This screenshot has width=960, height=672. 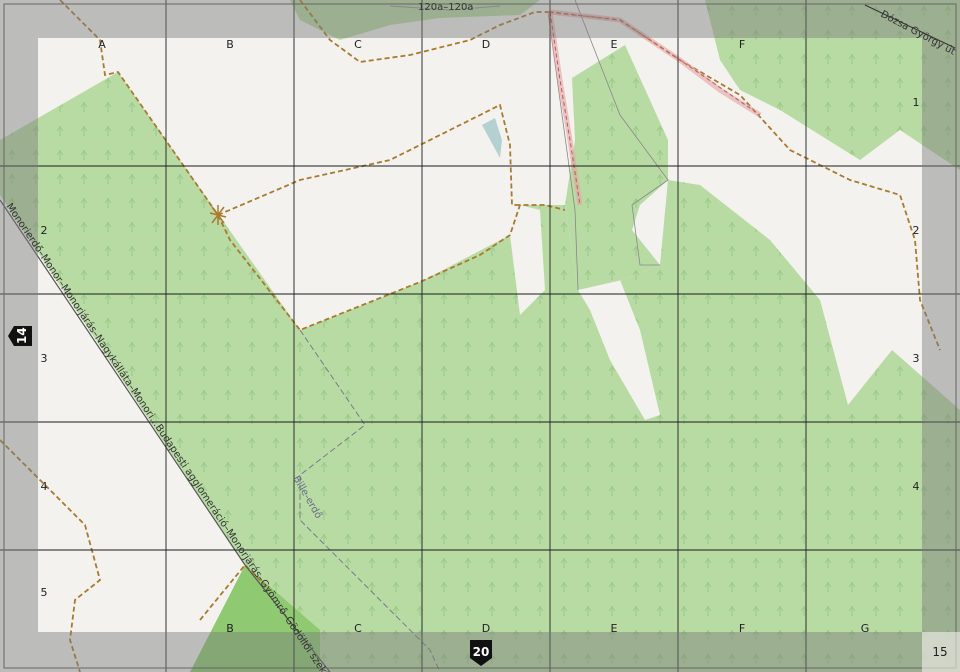 I want to click on col-label-bottom-f: F, so click(x=742, y=628).